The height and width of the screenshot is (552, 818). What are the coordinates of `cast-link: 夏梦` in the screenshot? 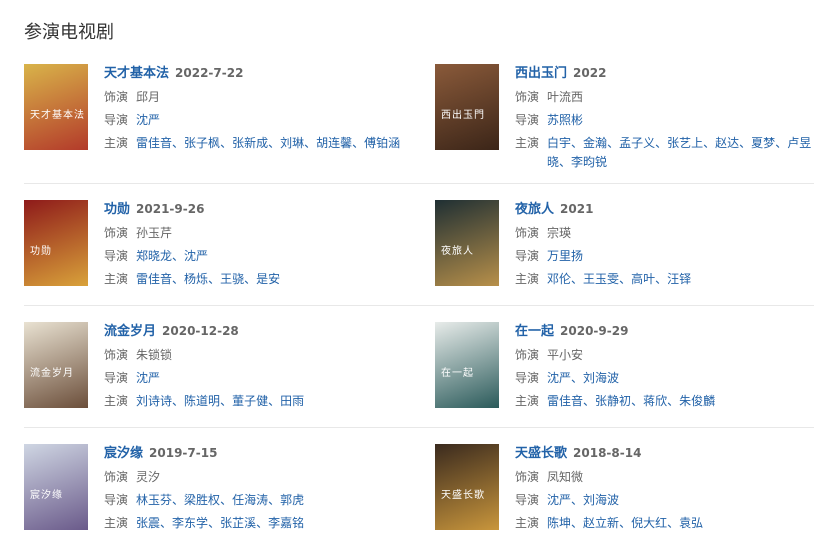 It's located at (763, 143).